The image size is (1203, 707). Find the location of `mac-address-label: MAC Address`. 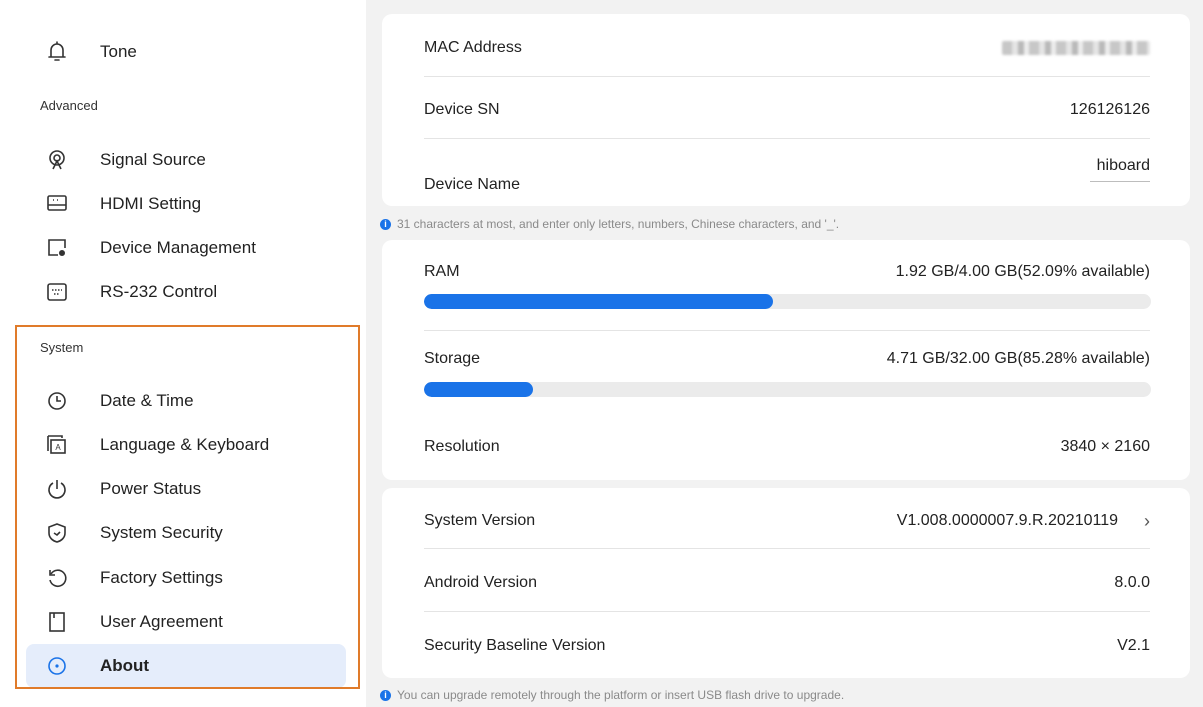

mac-address-label: MAC Address is located at coordinates (473, 47).